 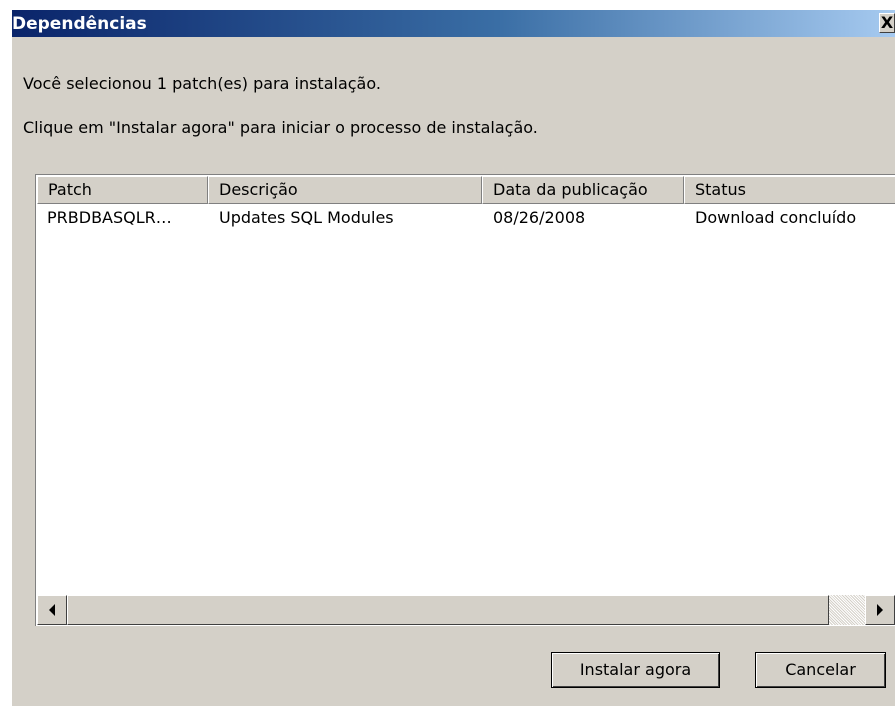 What do you see at coordinates (345, 190) in the screenshot?
I see `column-header-description: Descrição` at bounding box center [345, 190].